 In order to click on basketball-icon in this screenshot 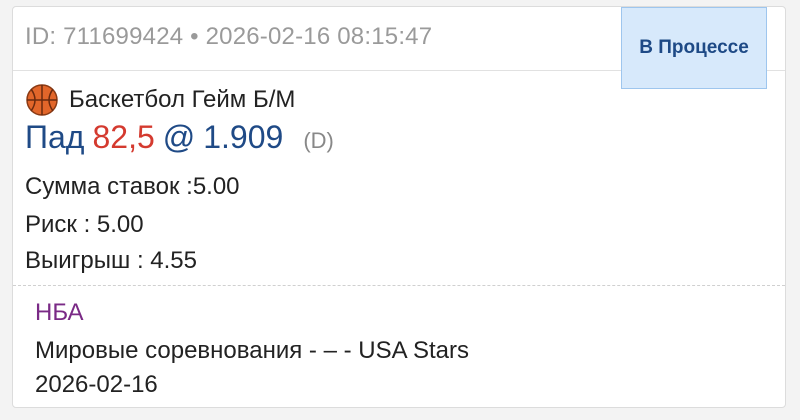, I will do `click(42, 100)`.